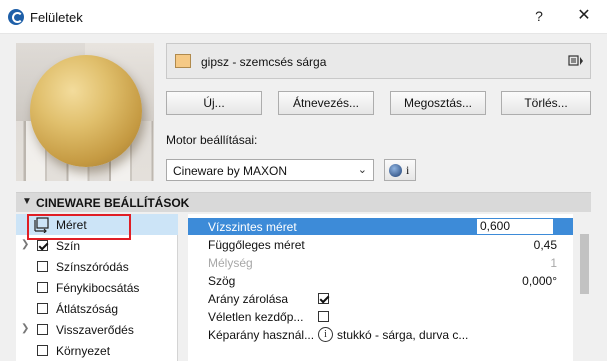 This screenshot has width=607, height=361. What do you see at coordinates (323, 298) in the screenshot?
I see `lock-ratio-checkbox` at bounding box center [323, 298].